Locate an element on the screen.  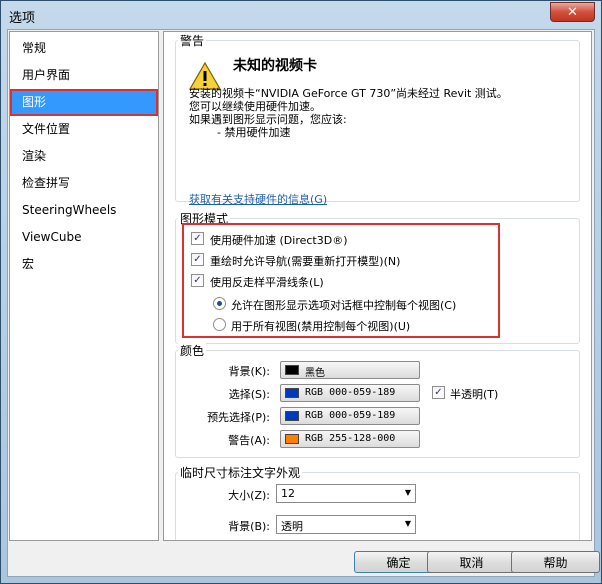
cancel-button: 取消 is located at coordinates (471, 562).